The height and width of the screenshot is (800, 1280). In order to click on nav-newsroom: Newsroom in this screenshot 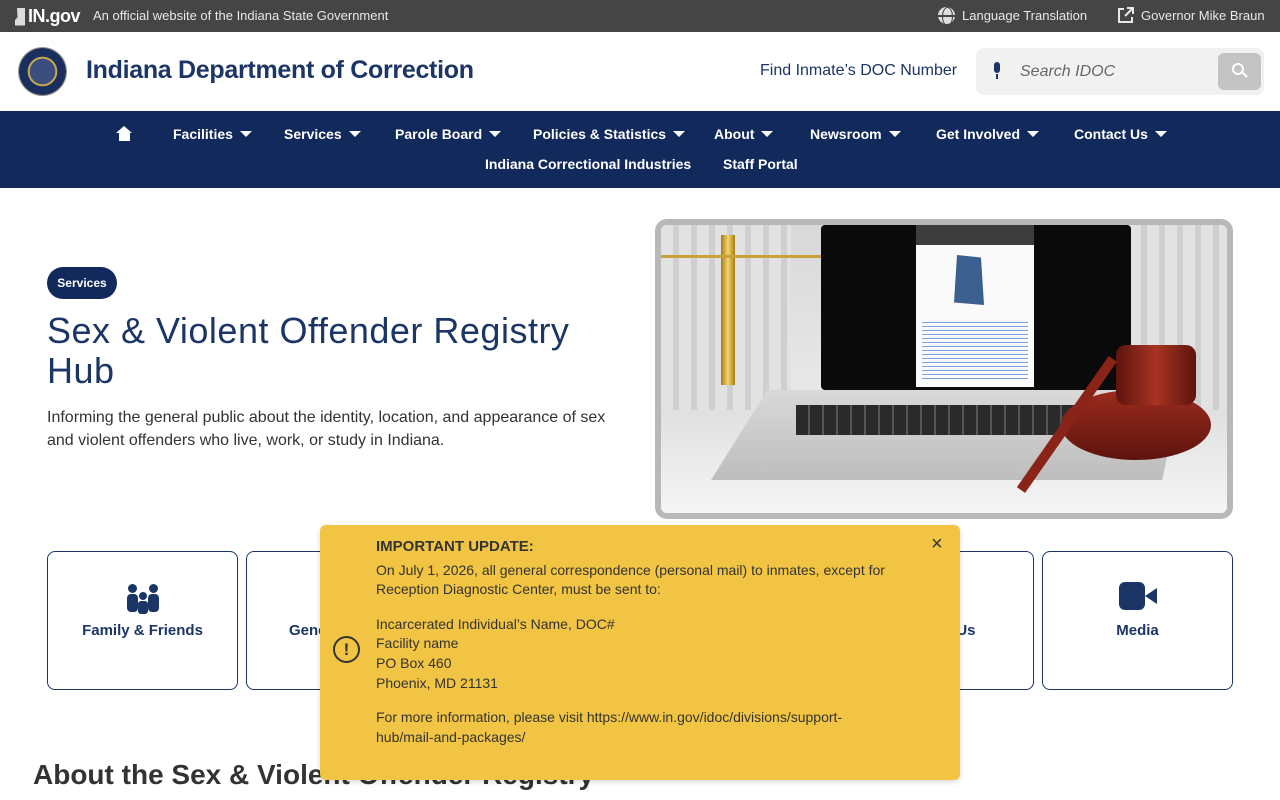, I will do `click(855, 134)`.